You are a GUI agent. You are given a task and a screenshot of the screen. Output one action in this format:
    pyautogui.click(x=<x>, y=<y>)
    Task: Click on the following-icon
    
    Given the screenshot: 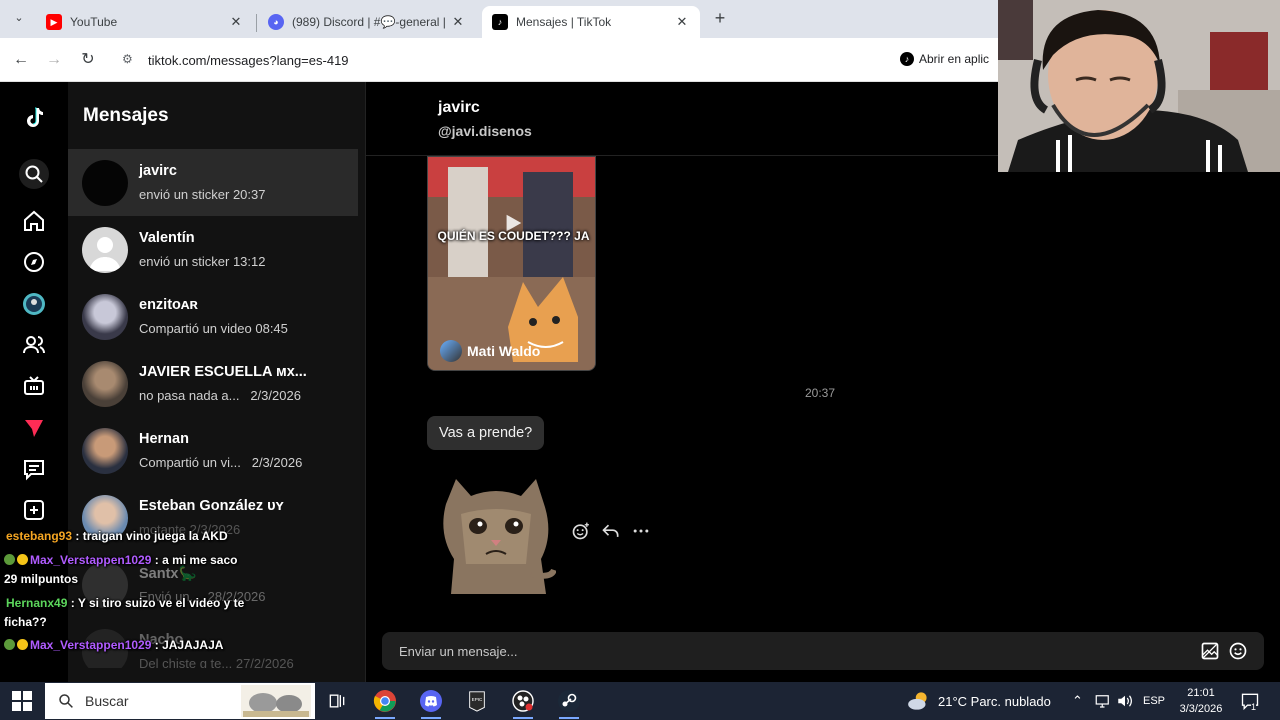 What is the action you would take?
    pyautogui.click(x=34, y=345)
    